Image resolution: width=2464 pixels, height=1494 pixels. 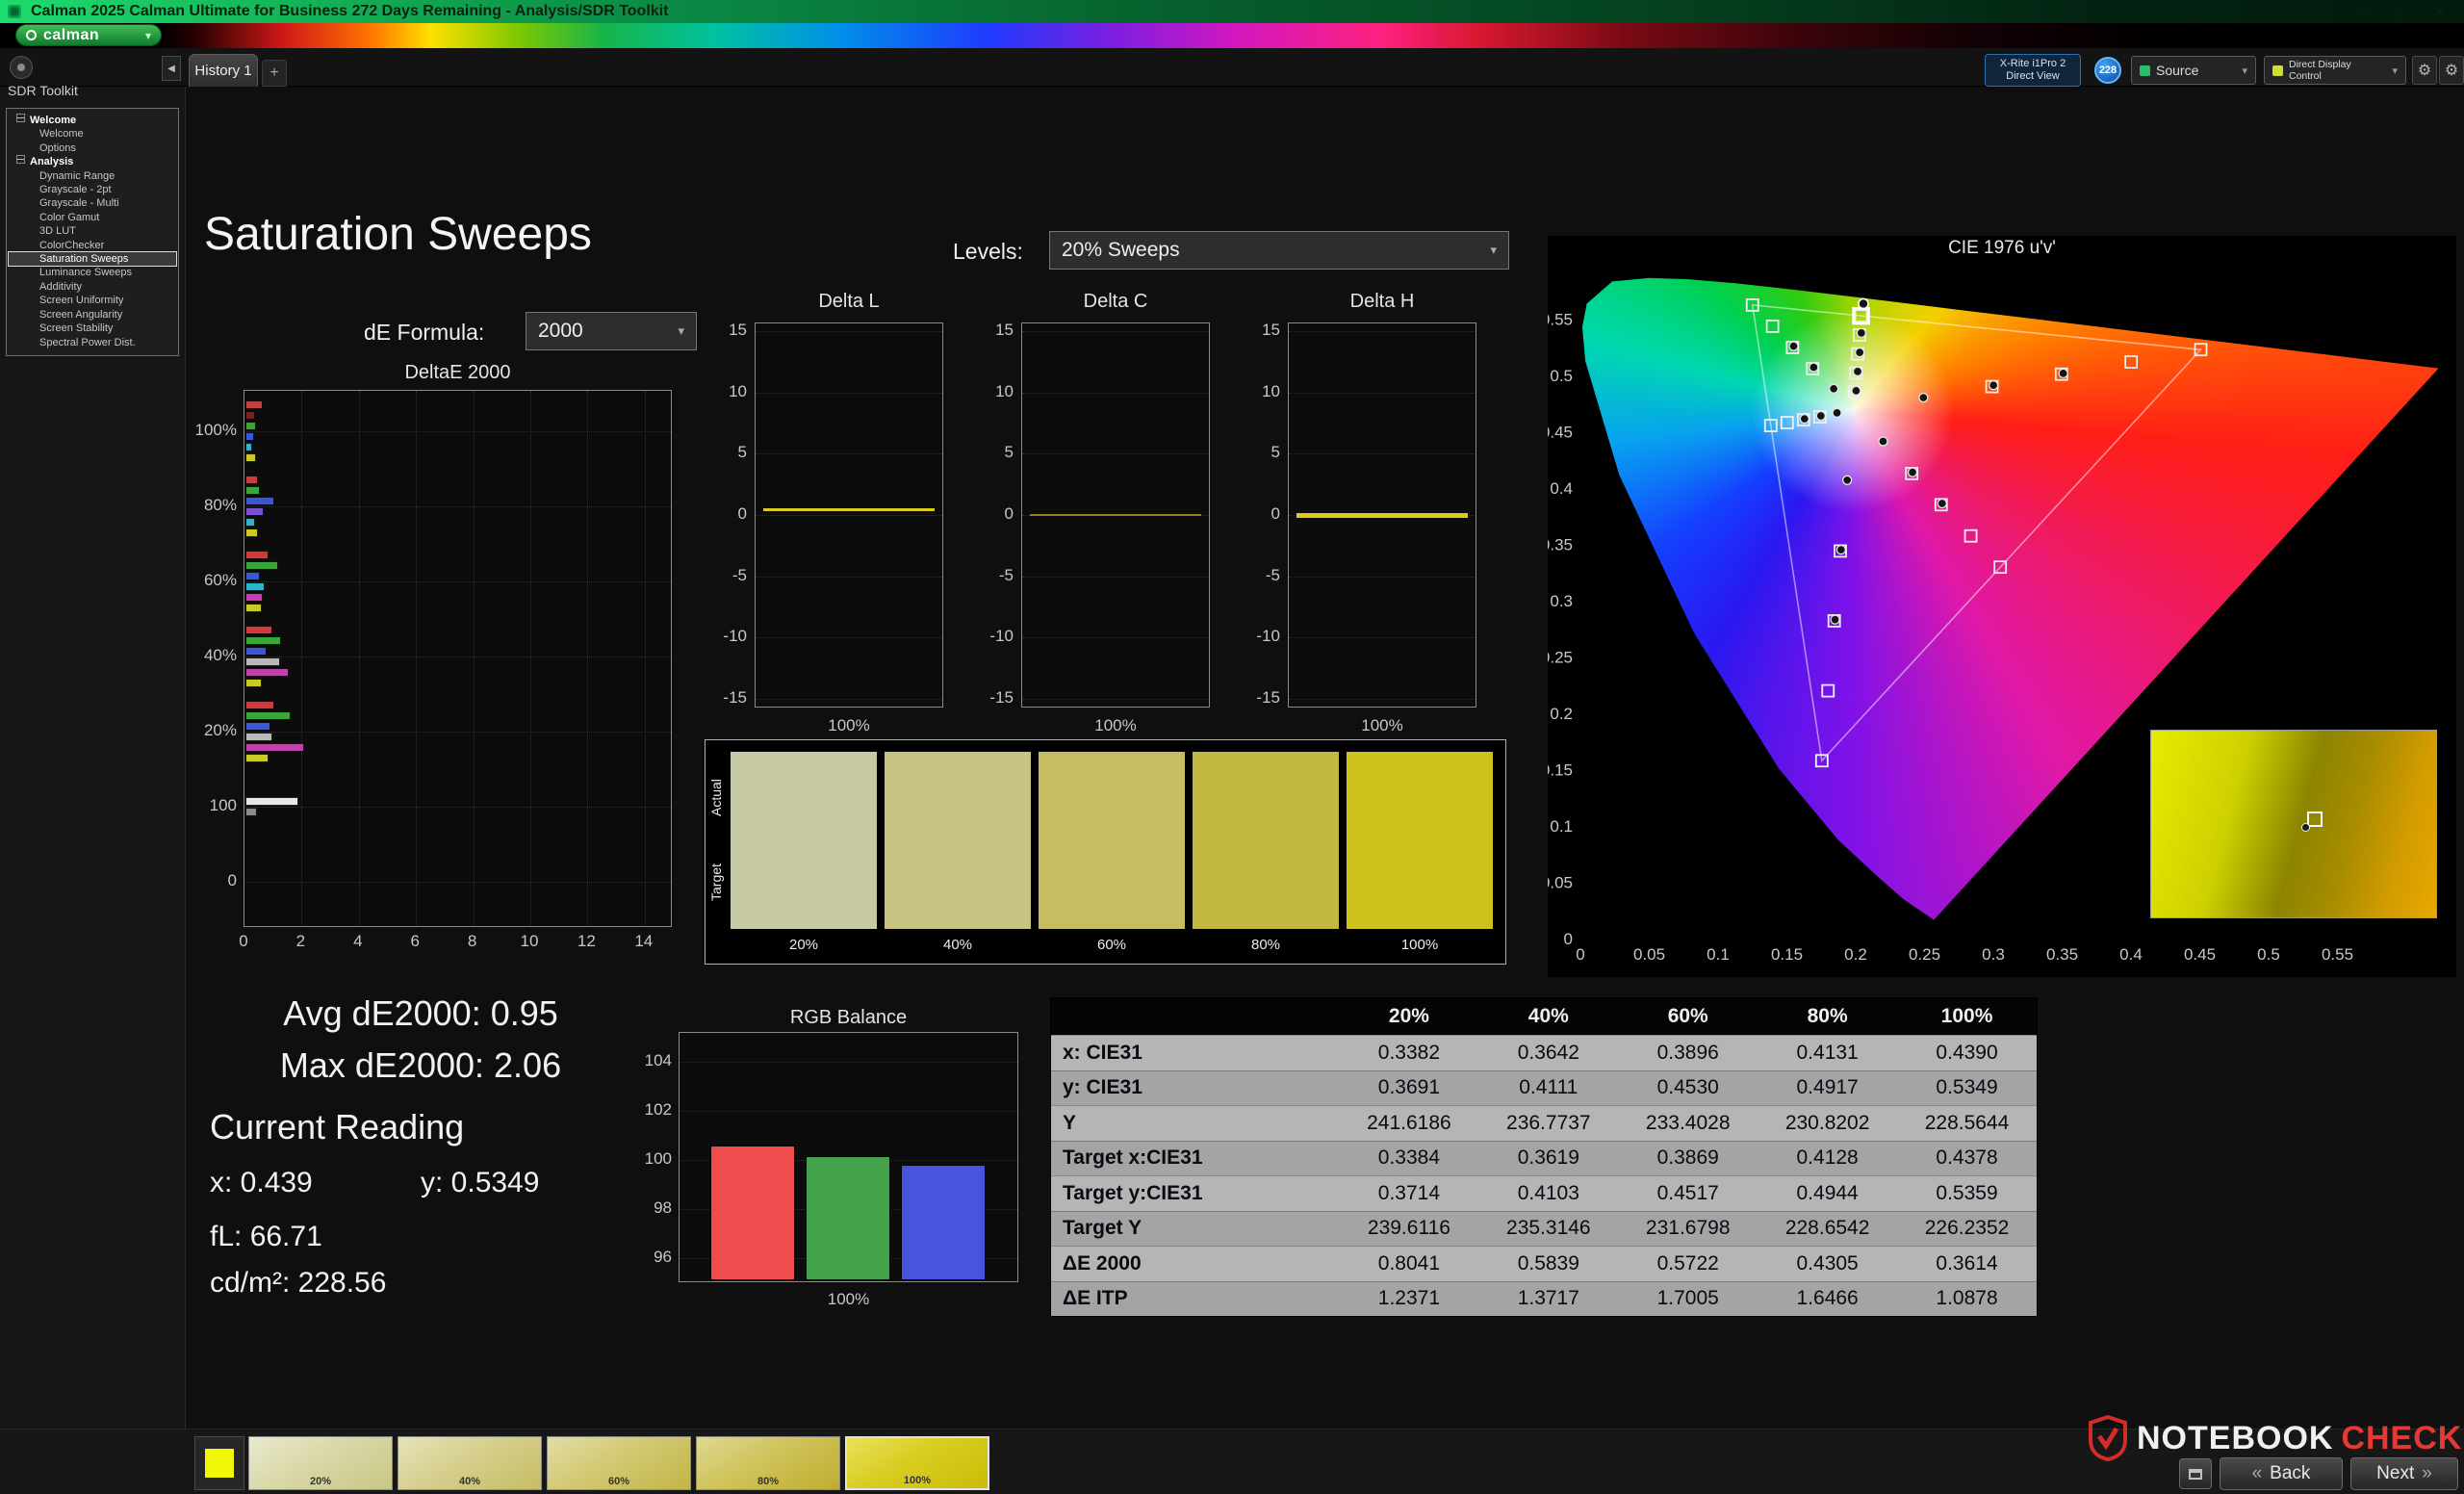 What do you see at coordinates (470, 1463) in the screenshot?
I see `history-thumbnail-40: 40%` at bounding box center [470, 1463].